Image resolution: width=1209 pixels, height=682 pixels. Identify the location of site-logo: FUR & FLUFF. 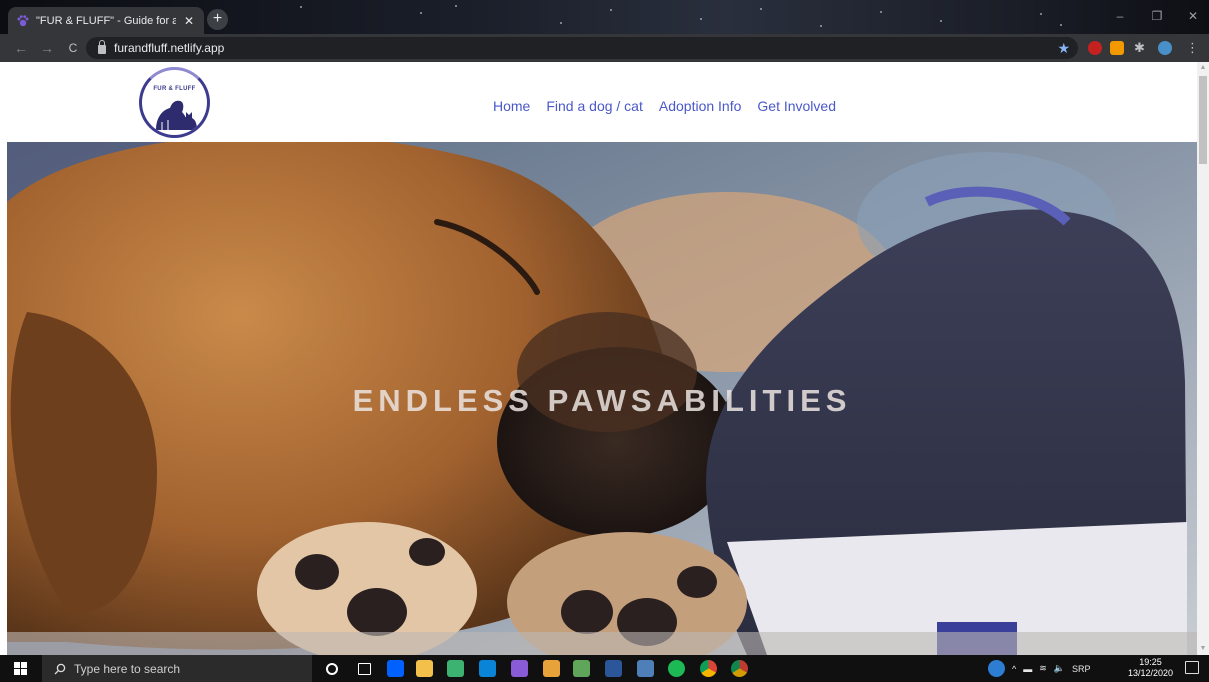
(174, 102).